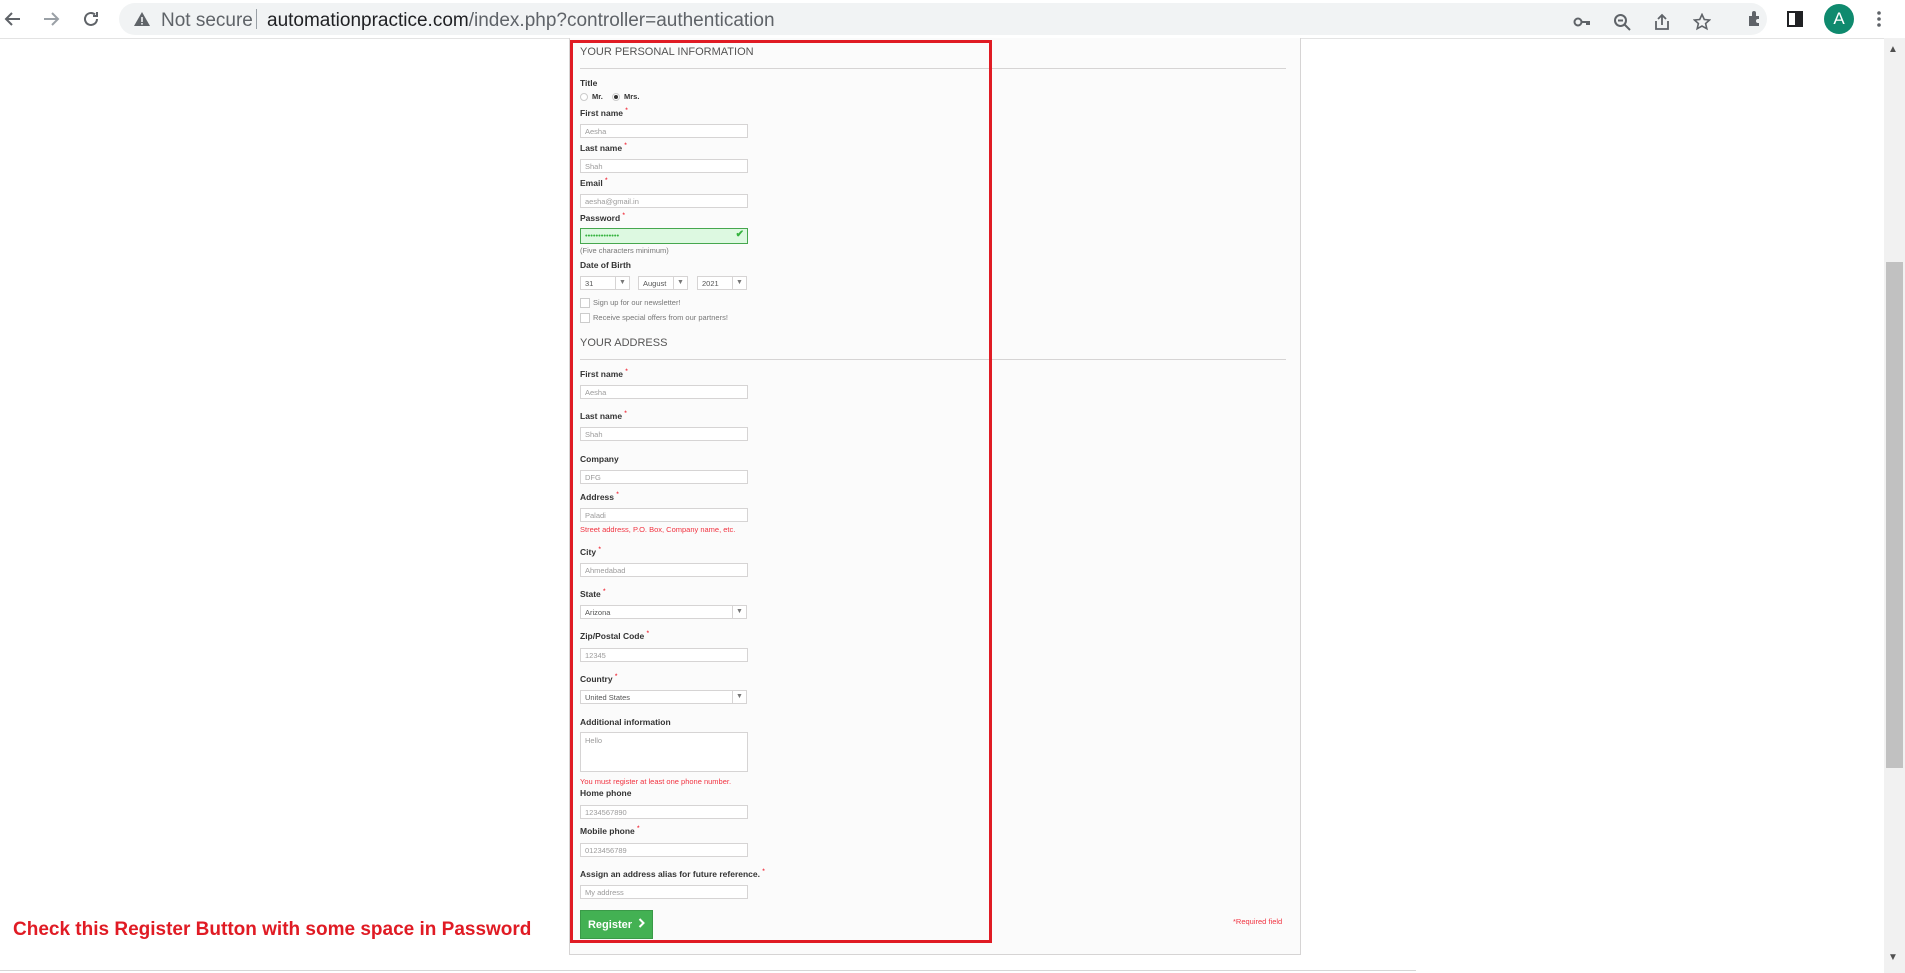  I want to click on forward-arrow-icon, so click(51, 19).